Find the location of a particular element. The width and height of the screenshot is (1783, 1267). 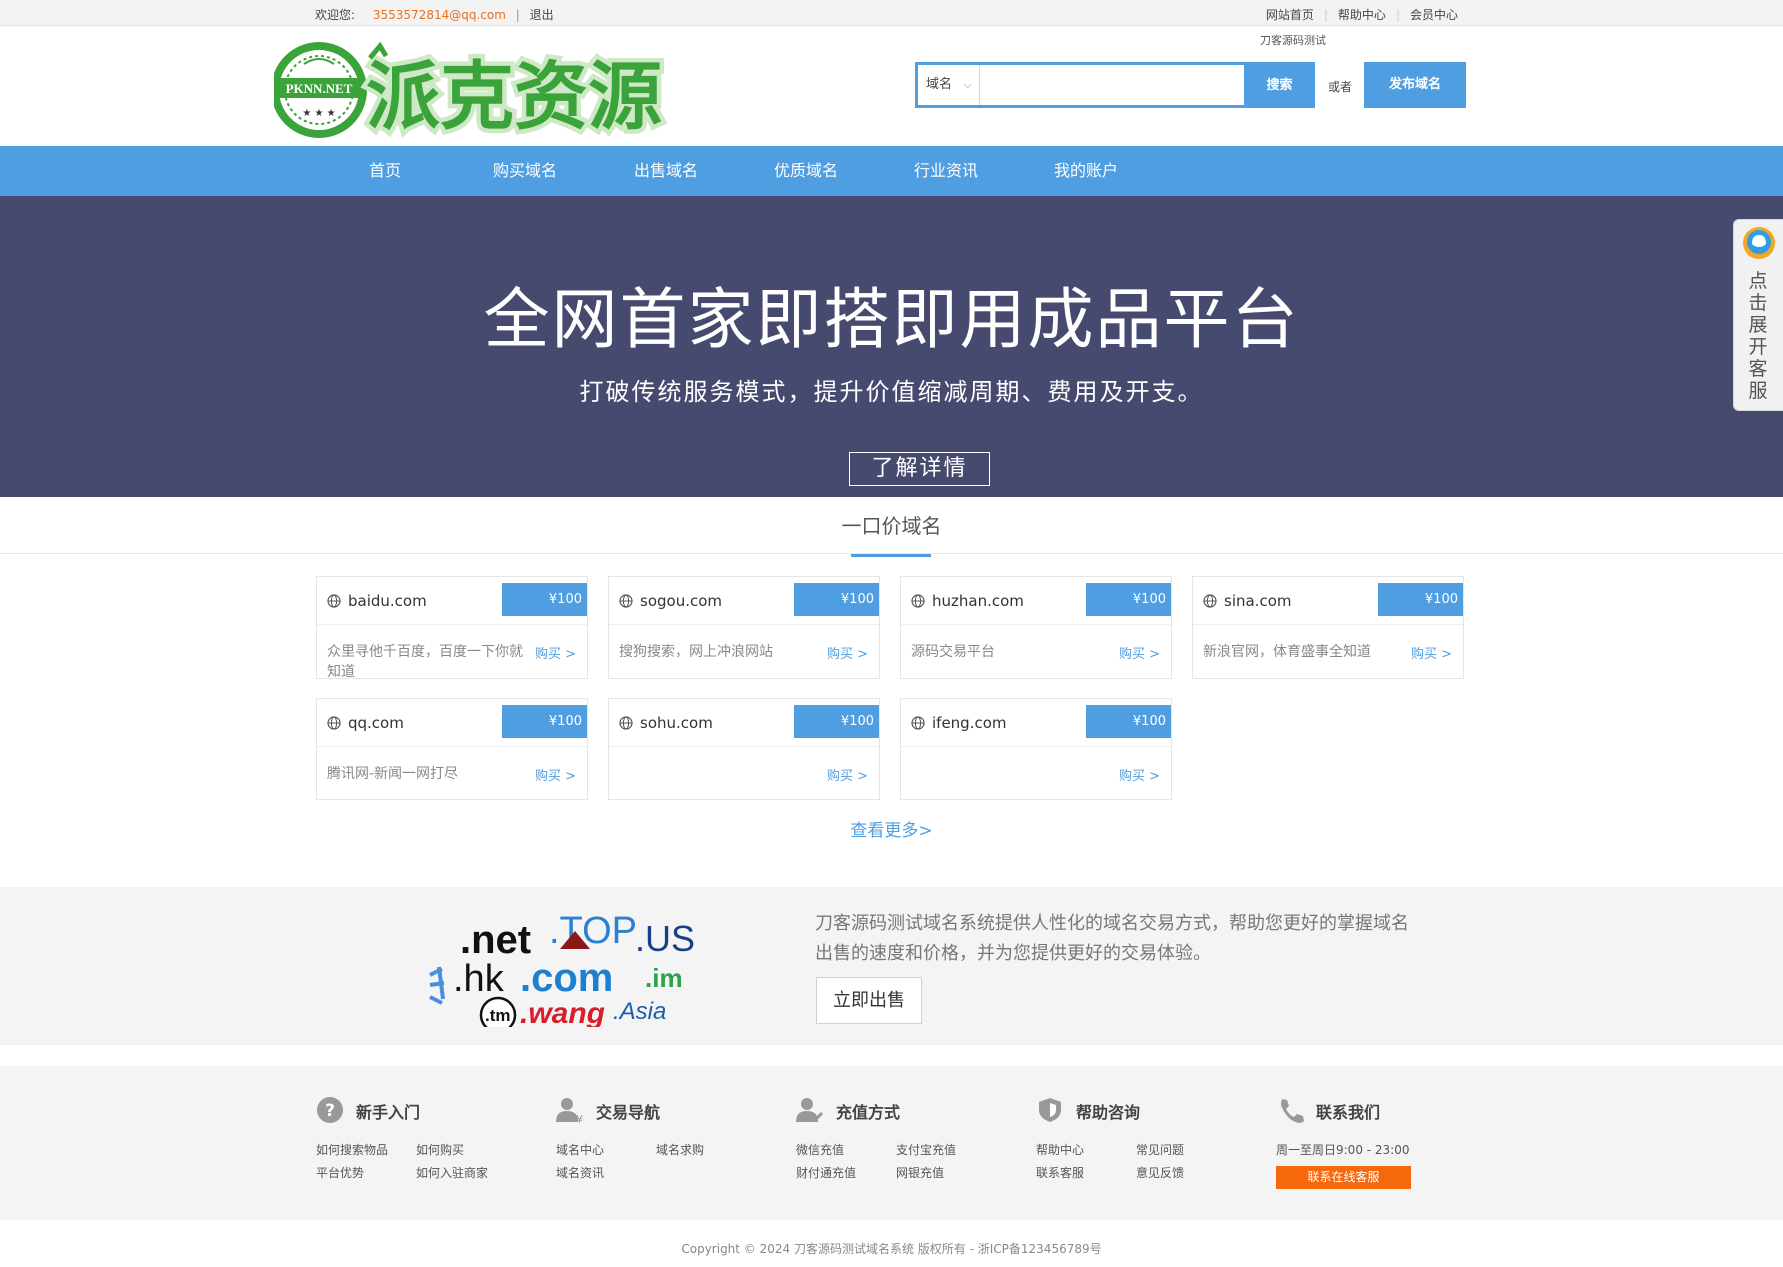

art-word: .com is located at coordinates (566, 978).